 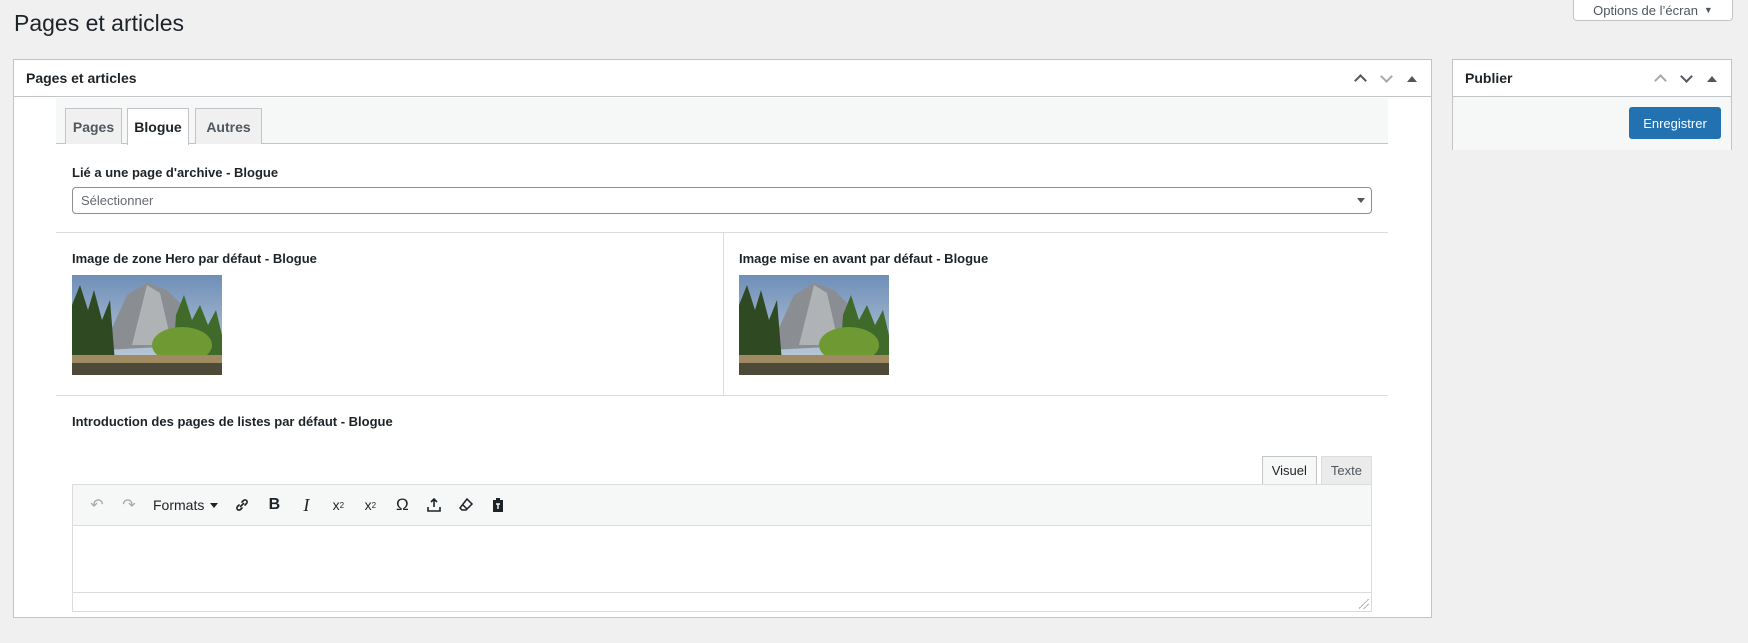 I want to click on caret-down-icon: ▼, so click(x=1708, y=10).